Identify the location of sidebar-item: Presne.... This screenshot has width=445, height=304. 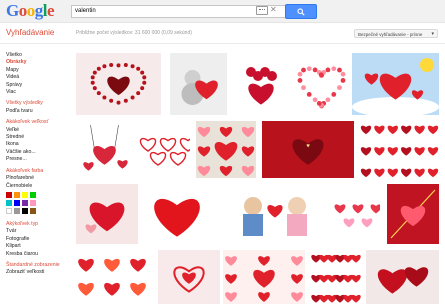
(37, 159).